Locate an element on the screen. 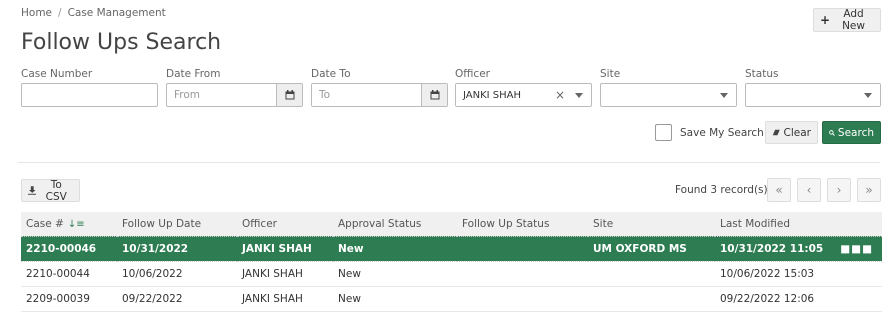  breadcrumb: Home / Case Management is located at coordinates (93, 13).